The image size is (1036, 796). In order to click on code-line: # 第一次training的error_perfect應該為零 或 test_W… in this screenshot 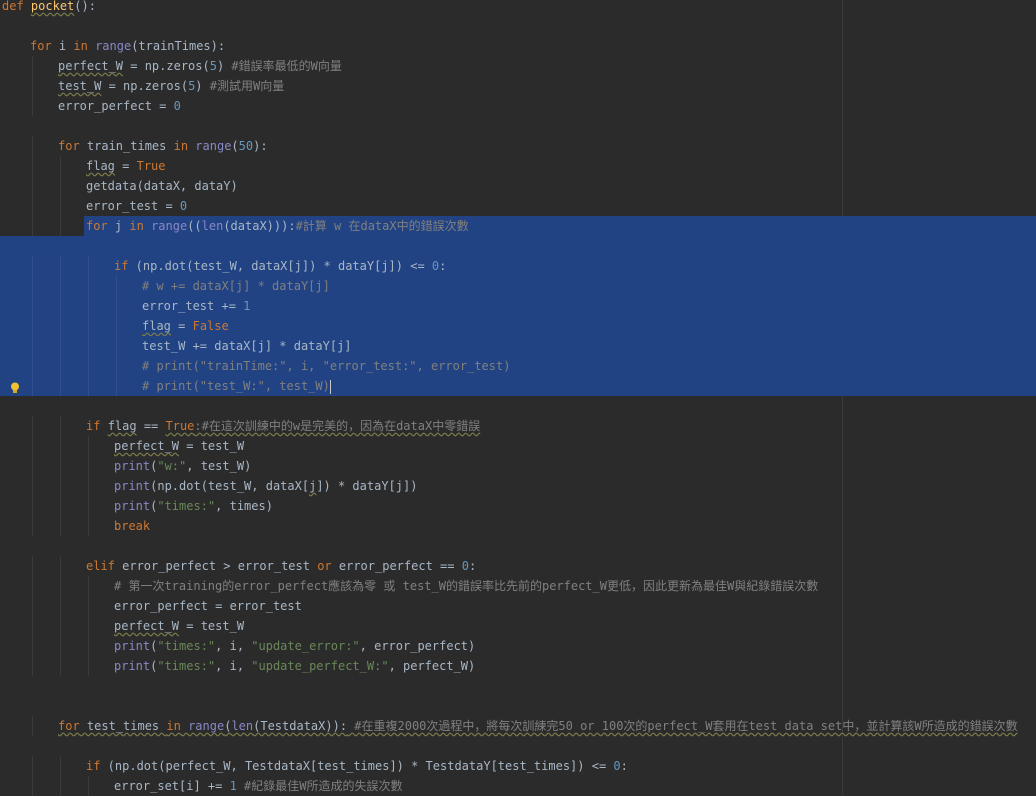, I will do `click(518, 586)`.